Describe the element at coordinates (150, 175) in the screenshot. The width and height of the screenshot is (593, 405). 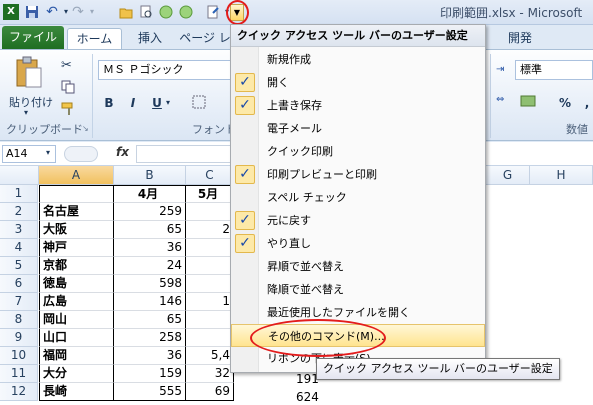
I see `column-header-b: B` at that location.